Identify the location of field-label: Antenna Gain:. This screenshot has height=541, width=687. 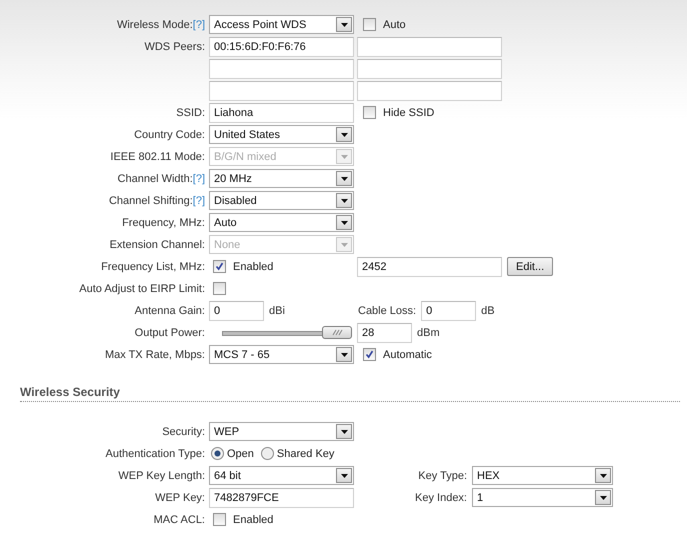
(169, 310).